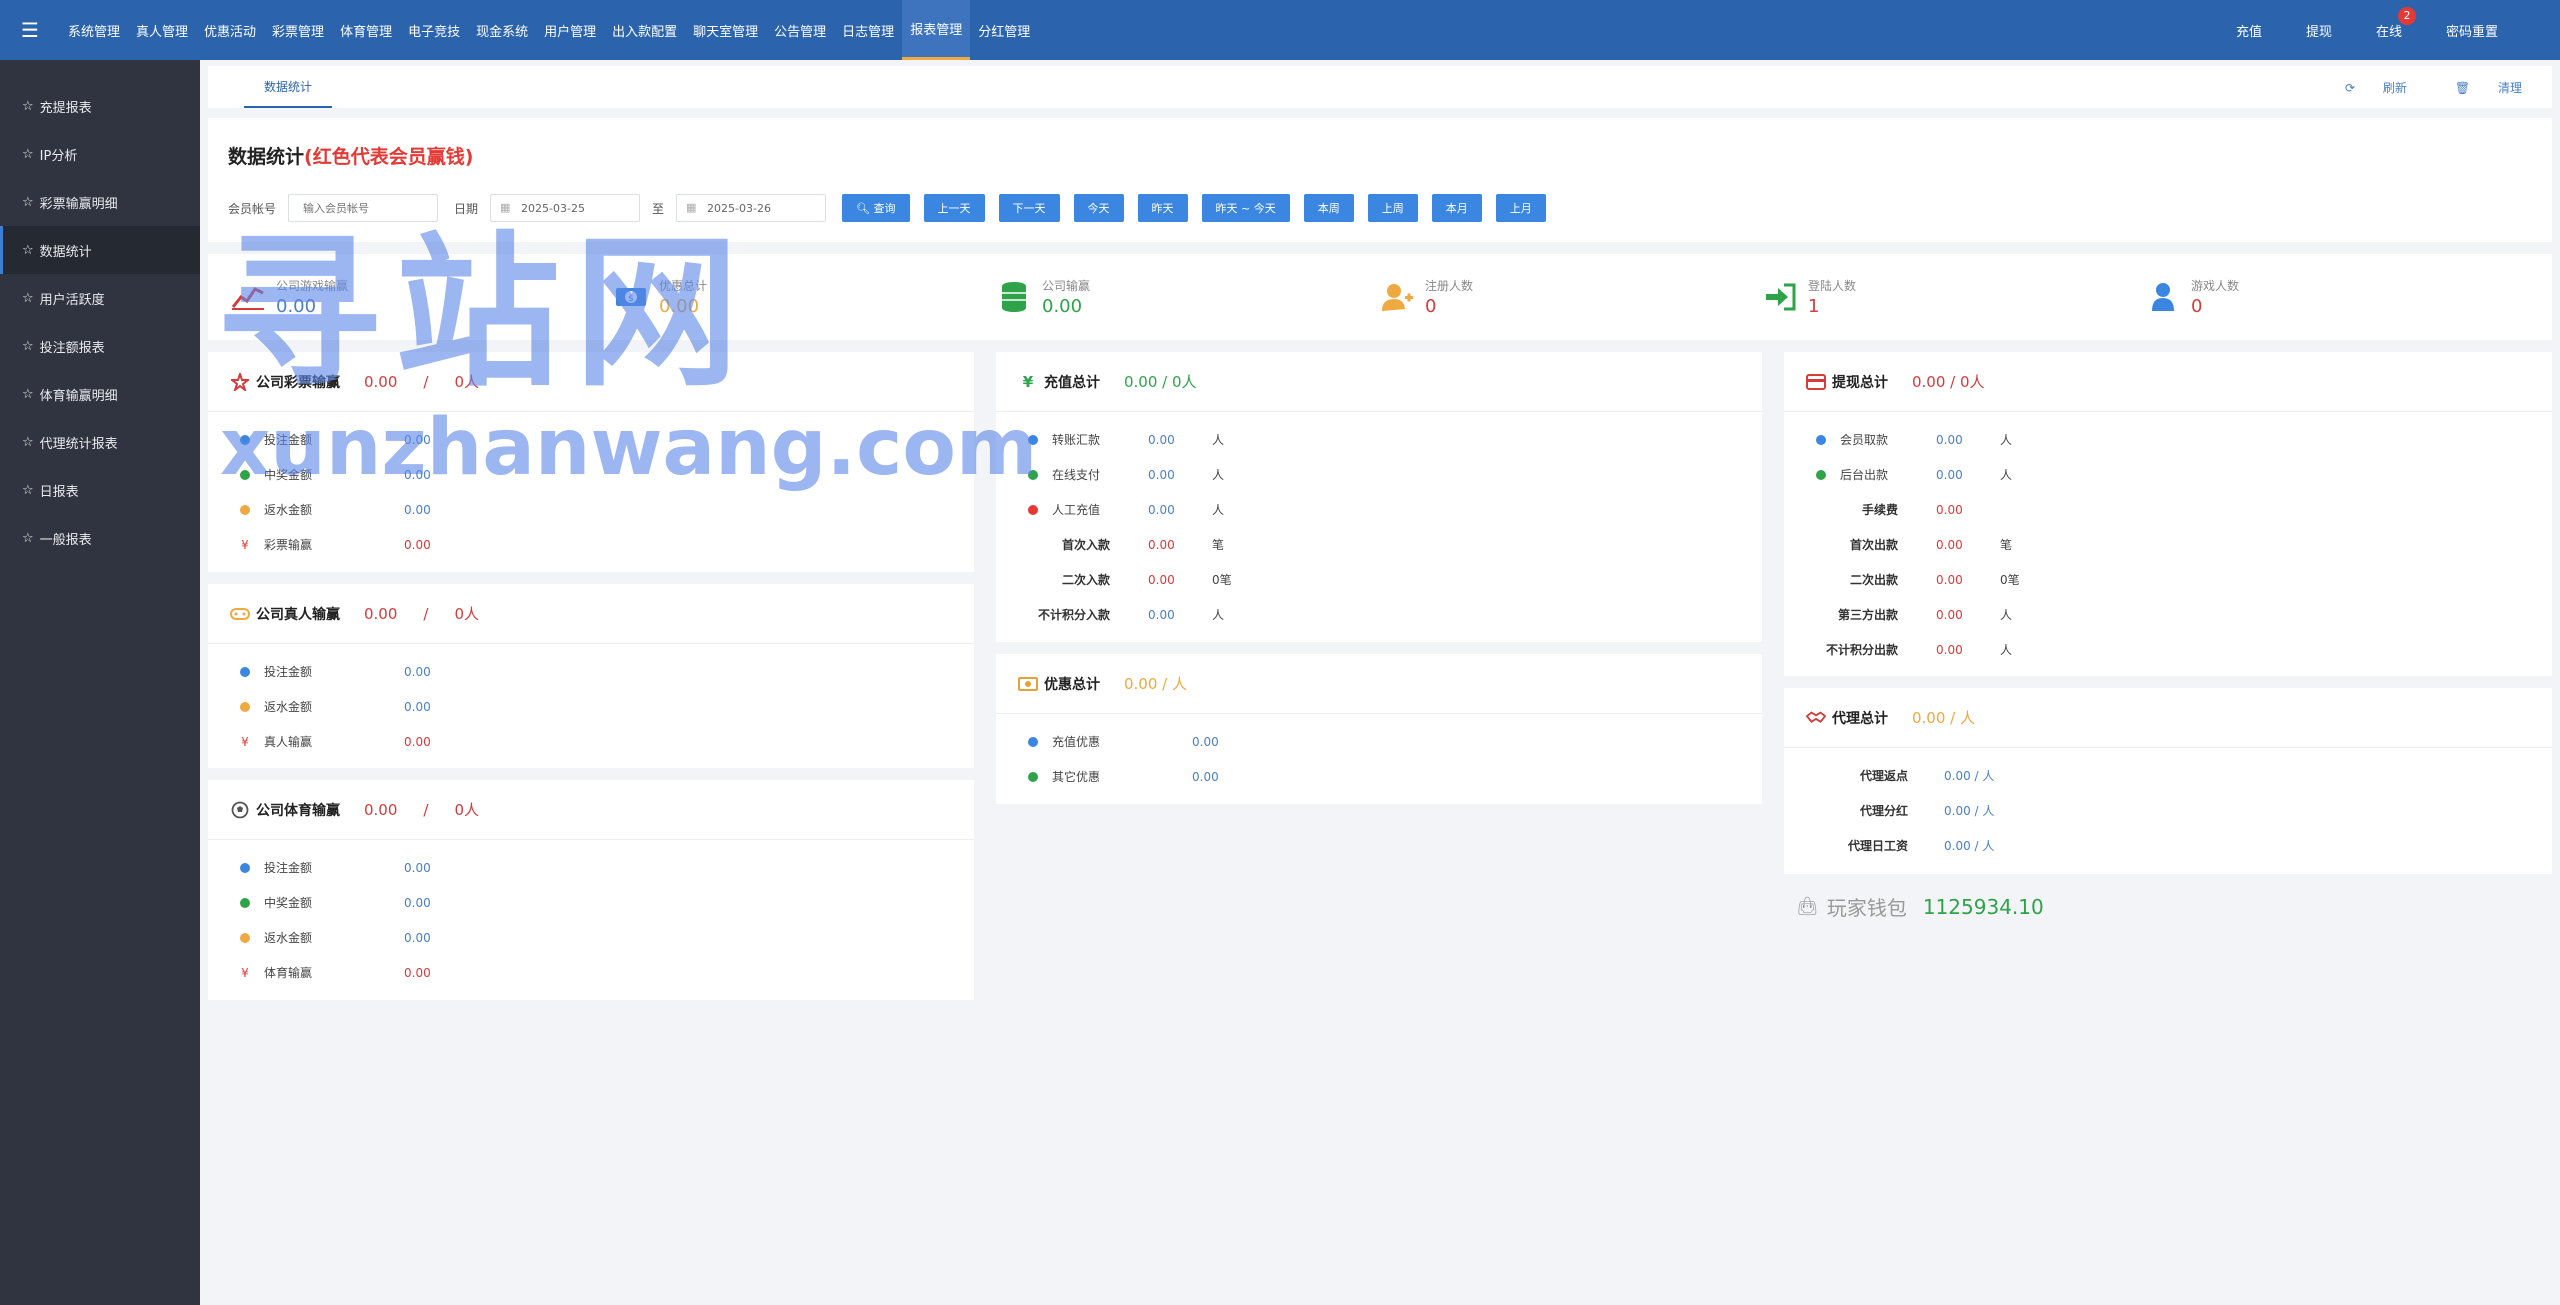  I want to click on sidebar-item-daily-report: ☆ 日报表, so click(100, 490).